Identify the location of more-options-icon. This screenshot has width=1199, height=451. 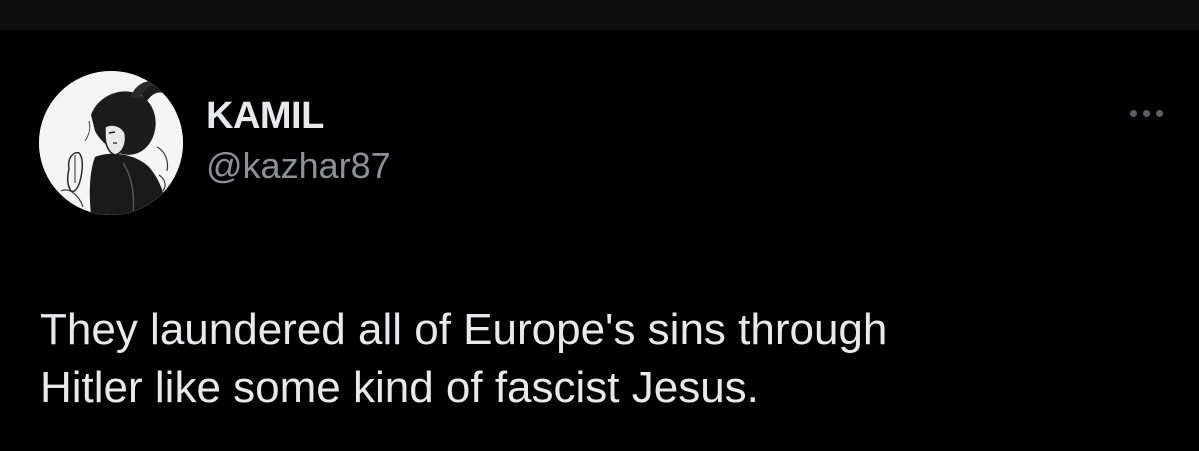
(1133, 113).